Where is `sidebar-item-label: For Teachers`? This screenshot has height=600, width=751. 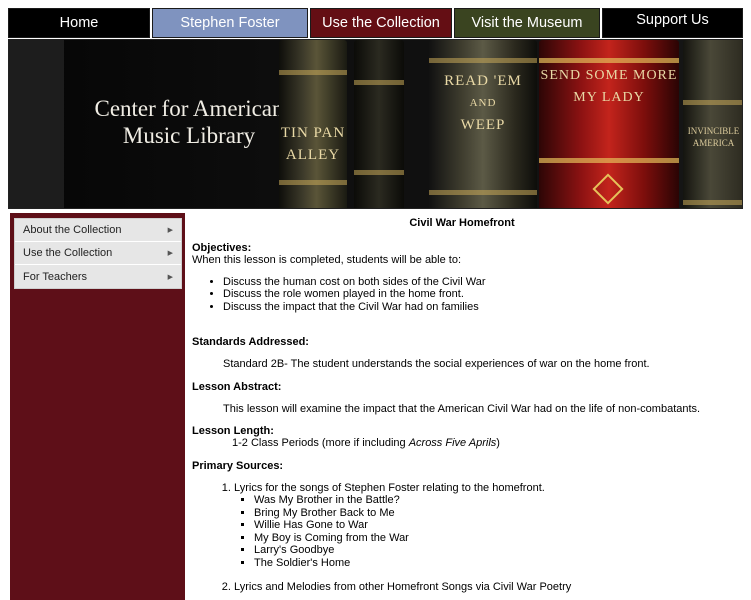 sidebar-item-label: For Teachers is located at coordinates (55, 276).